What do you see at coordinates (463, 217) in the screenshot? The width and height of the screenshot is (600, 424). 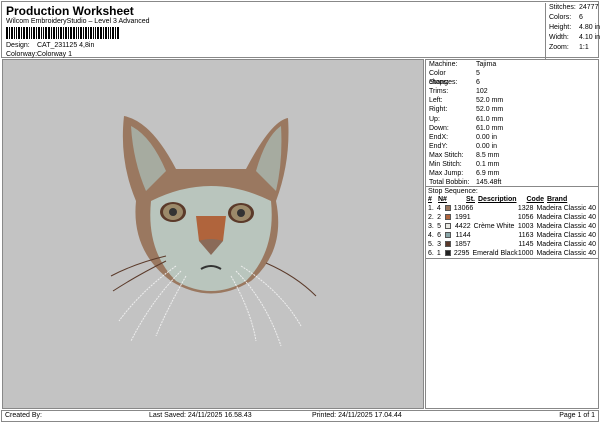 I see `stitch-count: 1991` at bounding box center [463, 217].